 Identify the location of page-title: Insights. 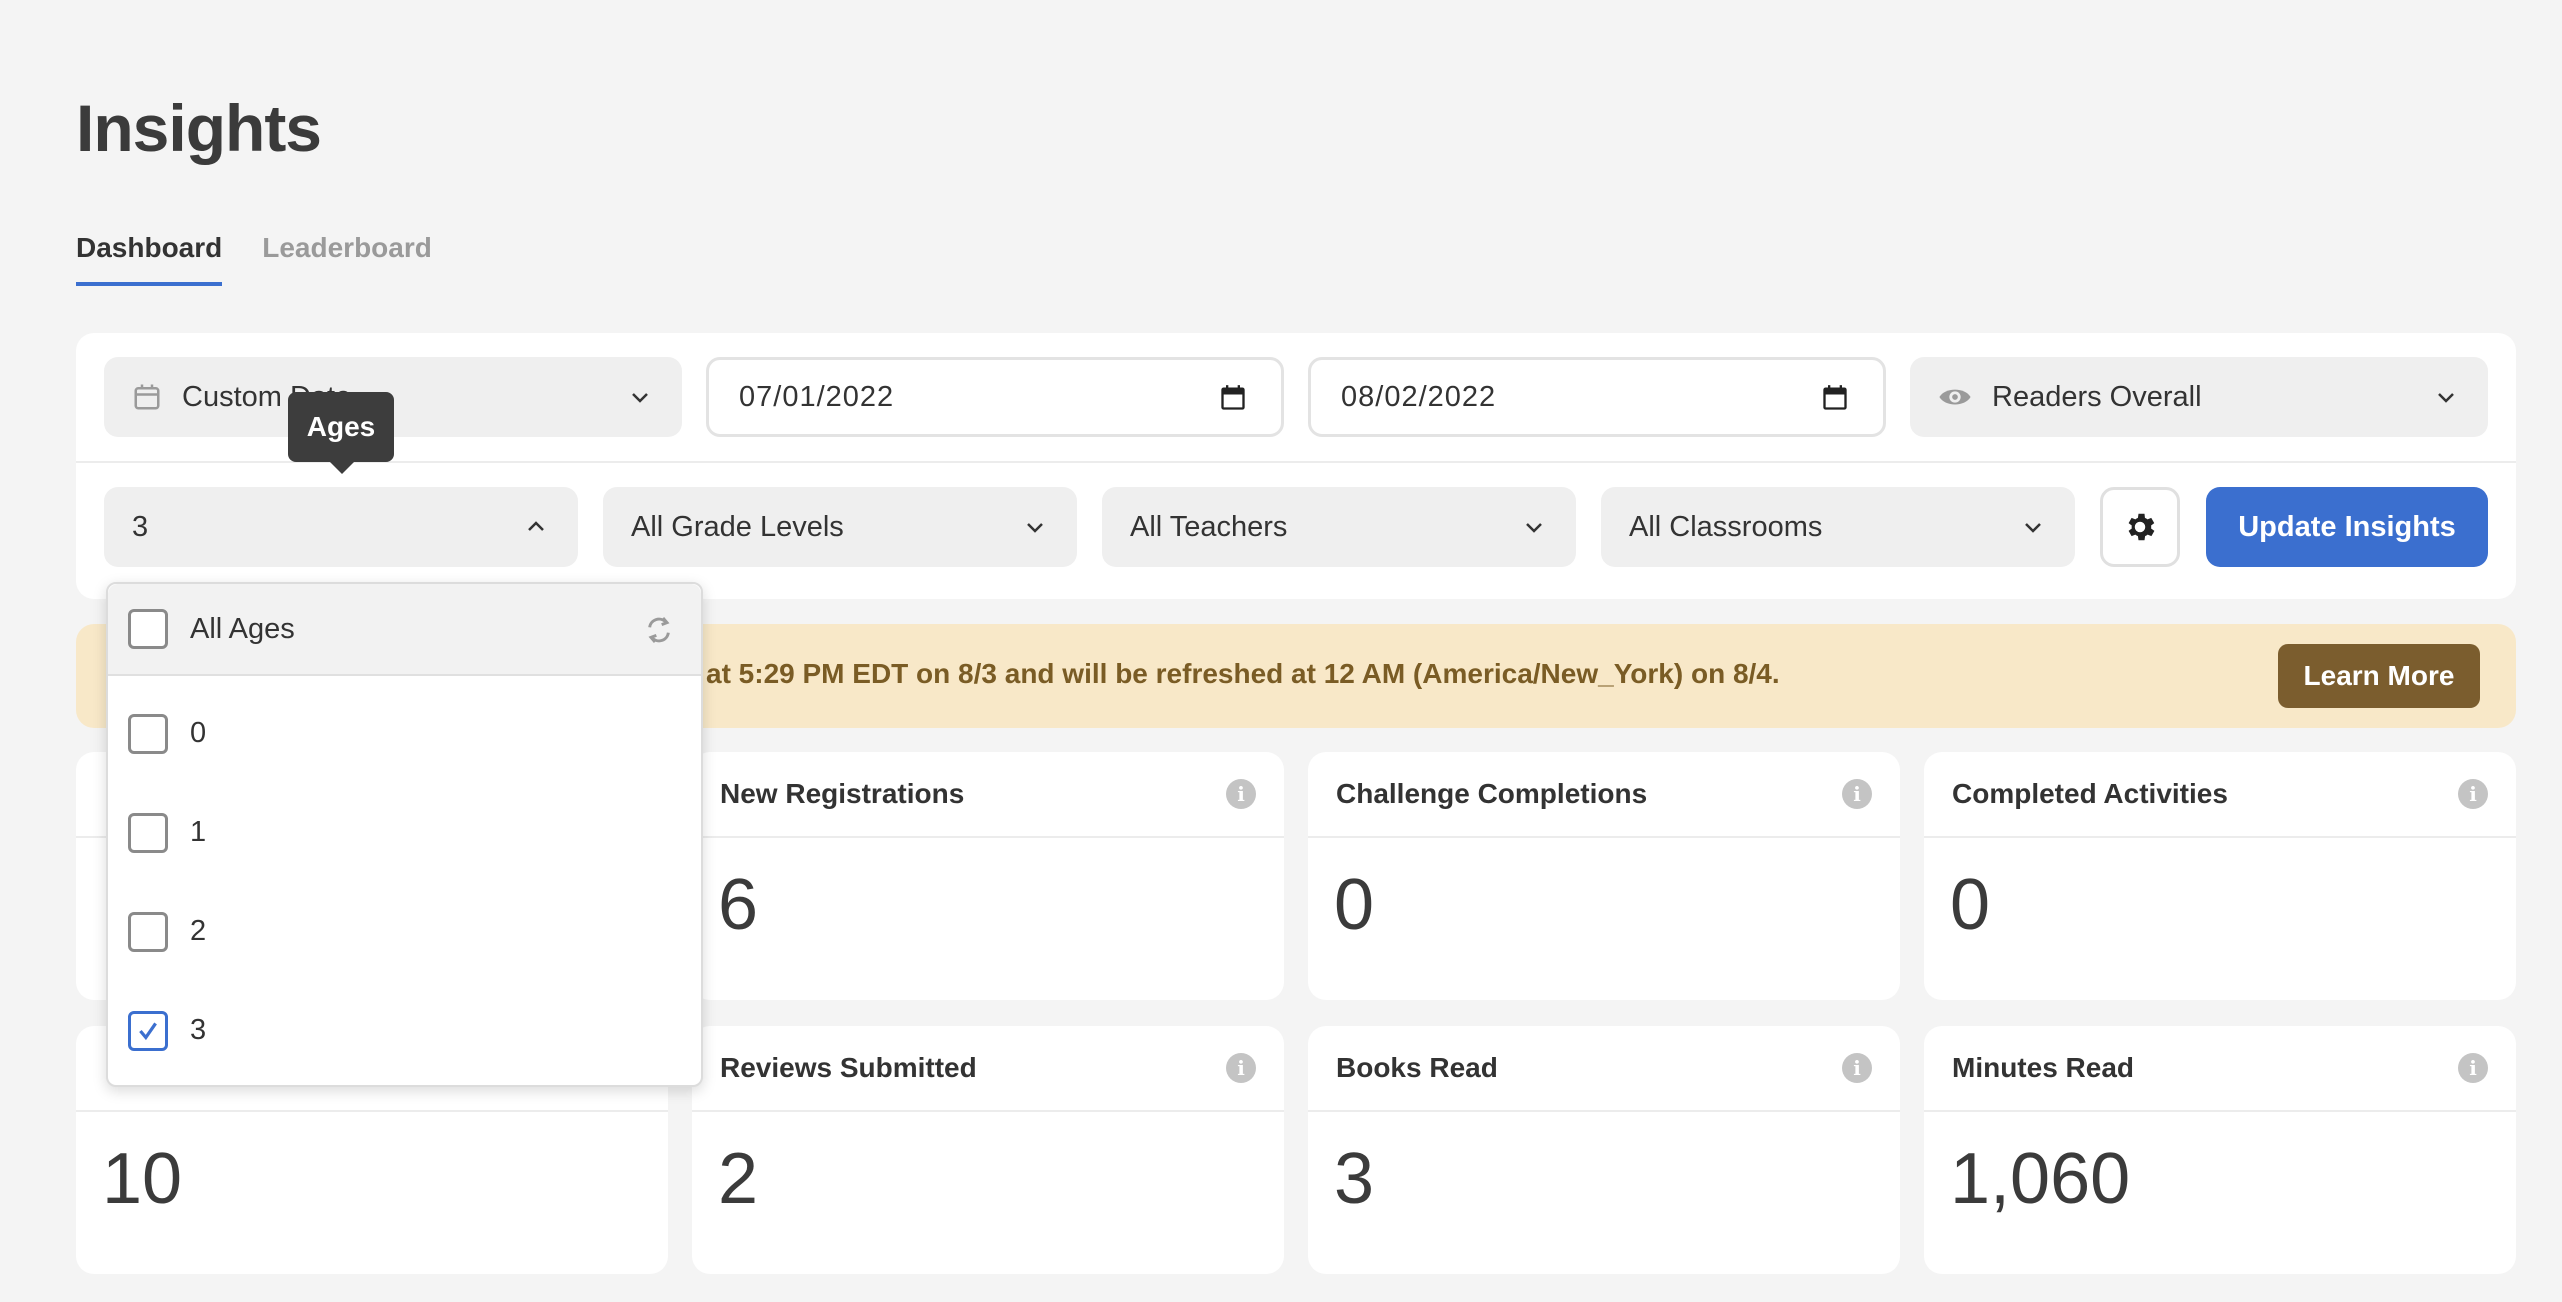
(199, 128).